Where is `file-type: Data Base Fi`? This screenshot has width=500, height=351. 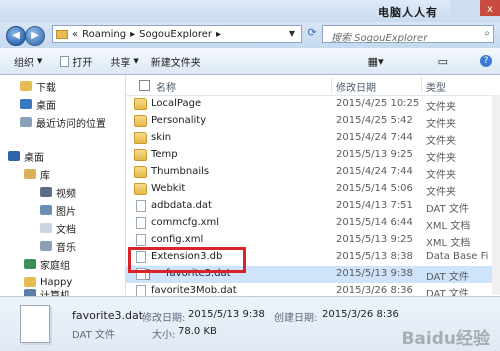
file-type: Data Base Fi is located at coordinates (457, 256).